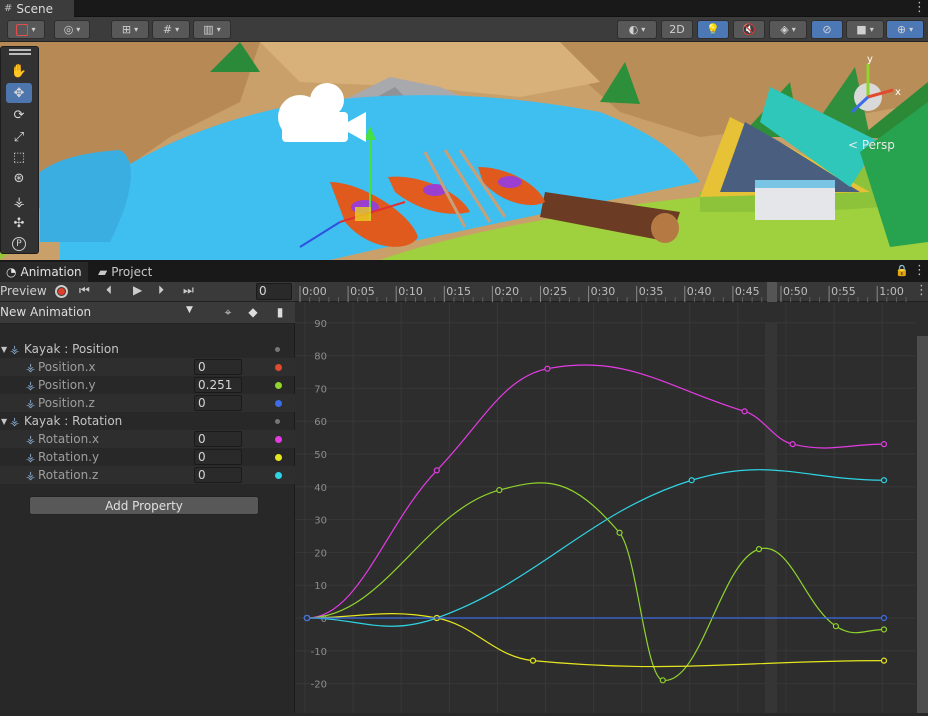 This screenshot has width=928, height=716. I want to click on increment-snap-dropdown: # ▾, so click(171, 29).